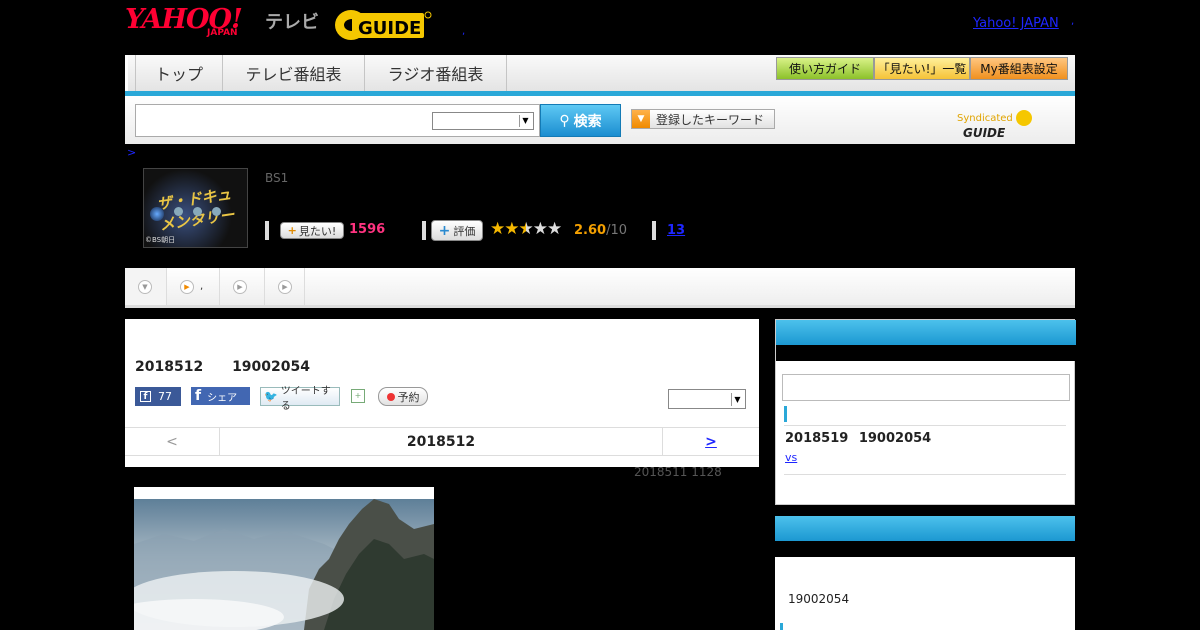  What do you see at coordinates (616, 230) in the screenshot?
I see `rating-max: /10` at bounding box center [616, 230].